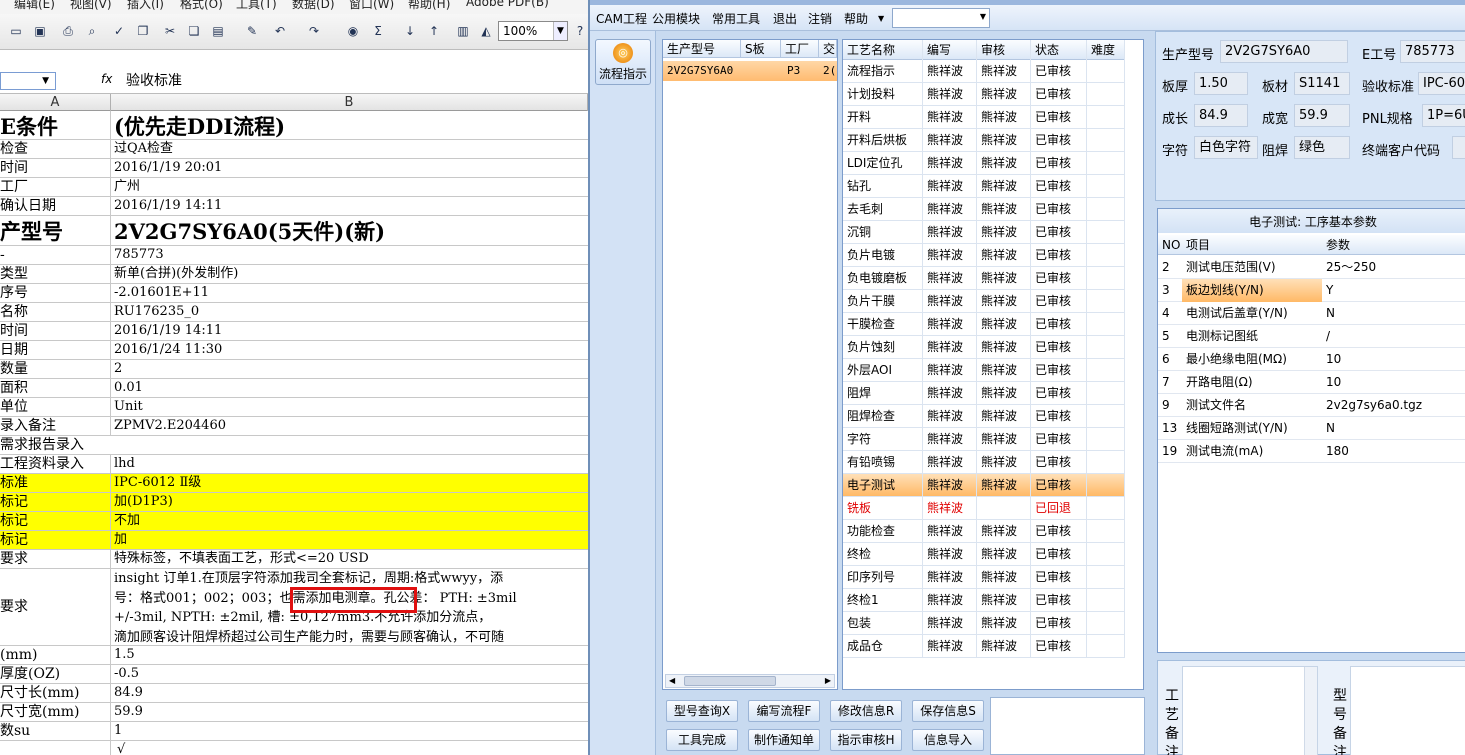 The width and height of the screenshot is (1465, 755). I want to click on menu-common-tools: 常用工具, so click(736, 18).